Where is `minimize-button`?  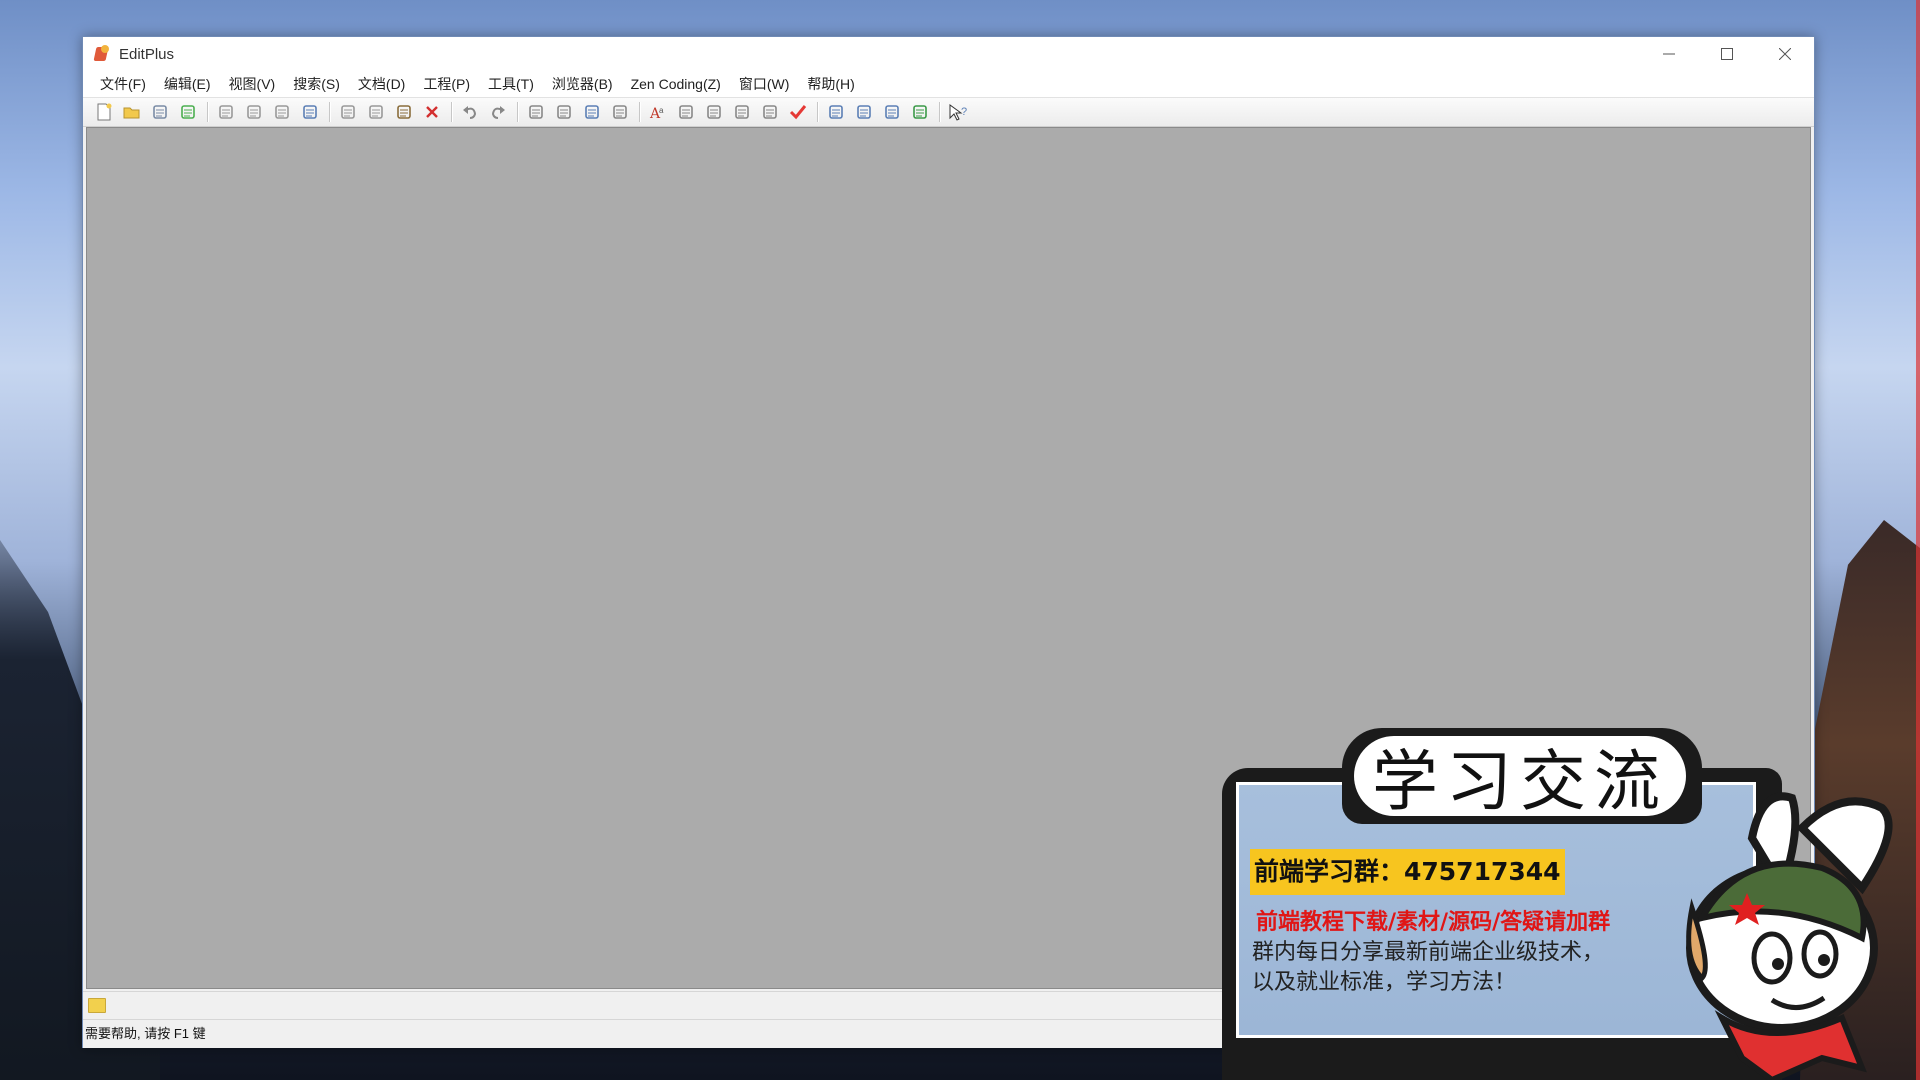
minimize-button is located at coordinates (1669, 54).